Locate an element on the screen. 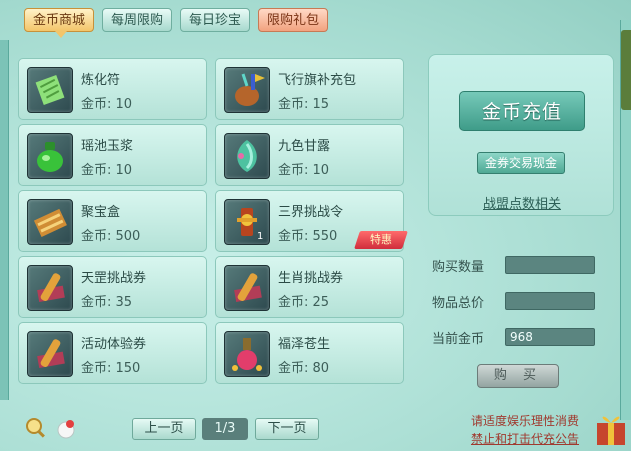 This screenshot has height=451, width=631. shop-item: 天罡挑战券 金币: 35 is located at coordinates (112, 287).